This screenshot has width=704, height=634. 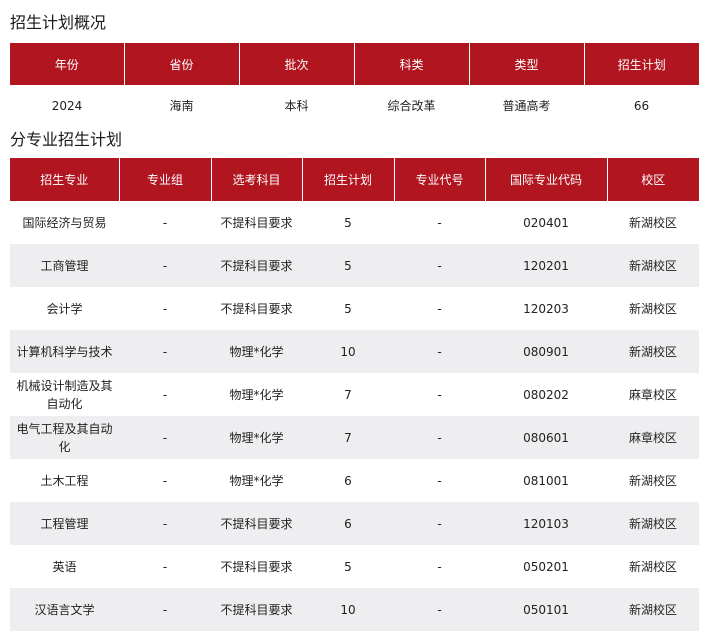 What do you see at coordinates (546, 566) in the screenshot?
I see `cell-intl-code: 050201` at bounding box center [546, 566].